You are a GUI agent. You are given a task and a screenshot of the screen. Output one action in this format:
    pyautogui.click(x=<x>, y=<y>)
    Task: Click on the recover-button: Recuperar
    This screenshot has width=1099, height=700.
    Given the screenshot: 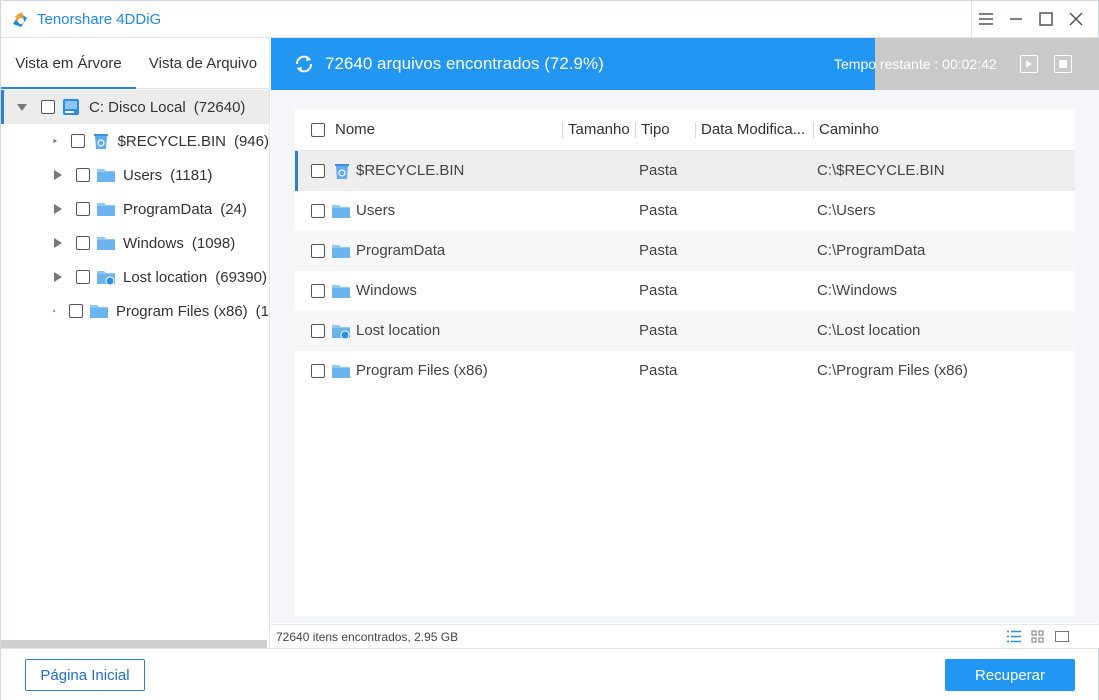 What is the action you would take?
    pyautogui.click(x=1010, y=675)
    